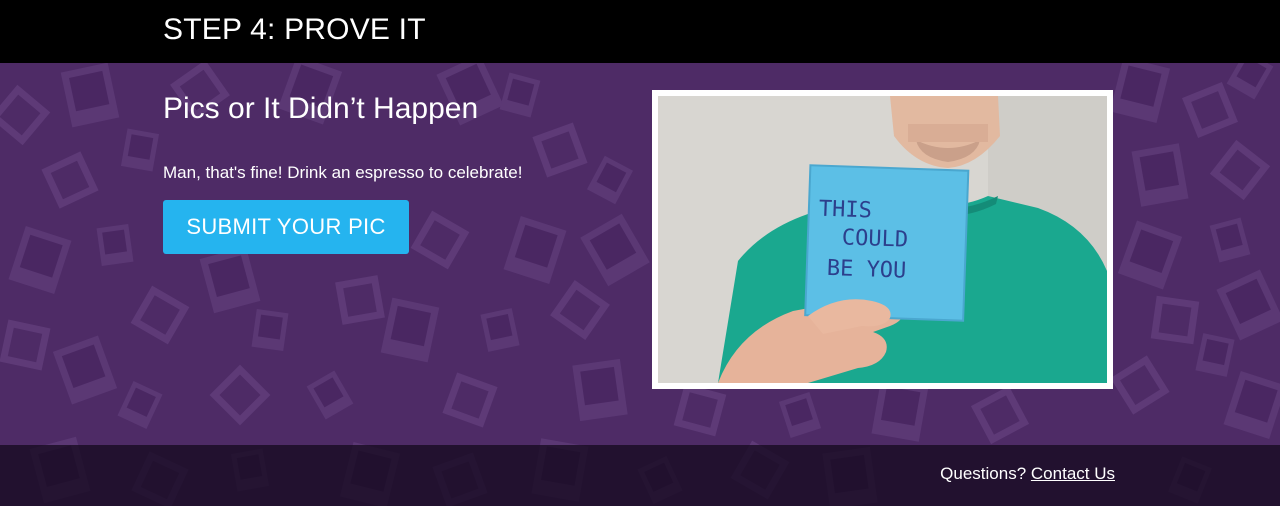  I want to click on header-bar: STEP 4: PROVE IT, so click(640, 31).